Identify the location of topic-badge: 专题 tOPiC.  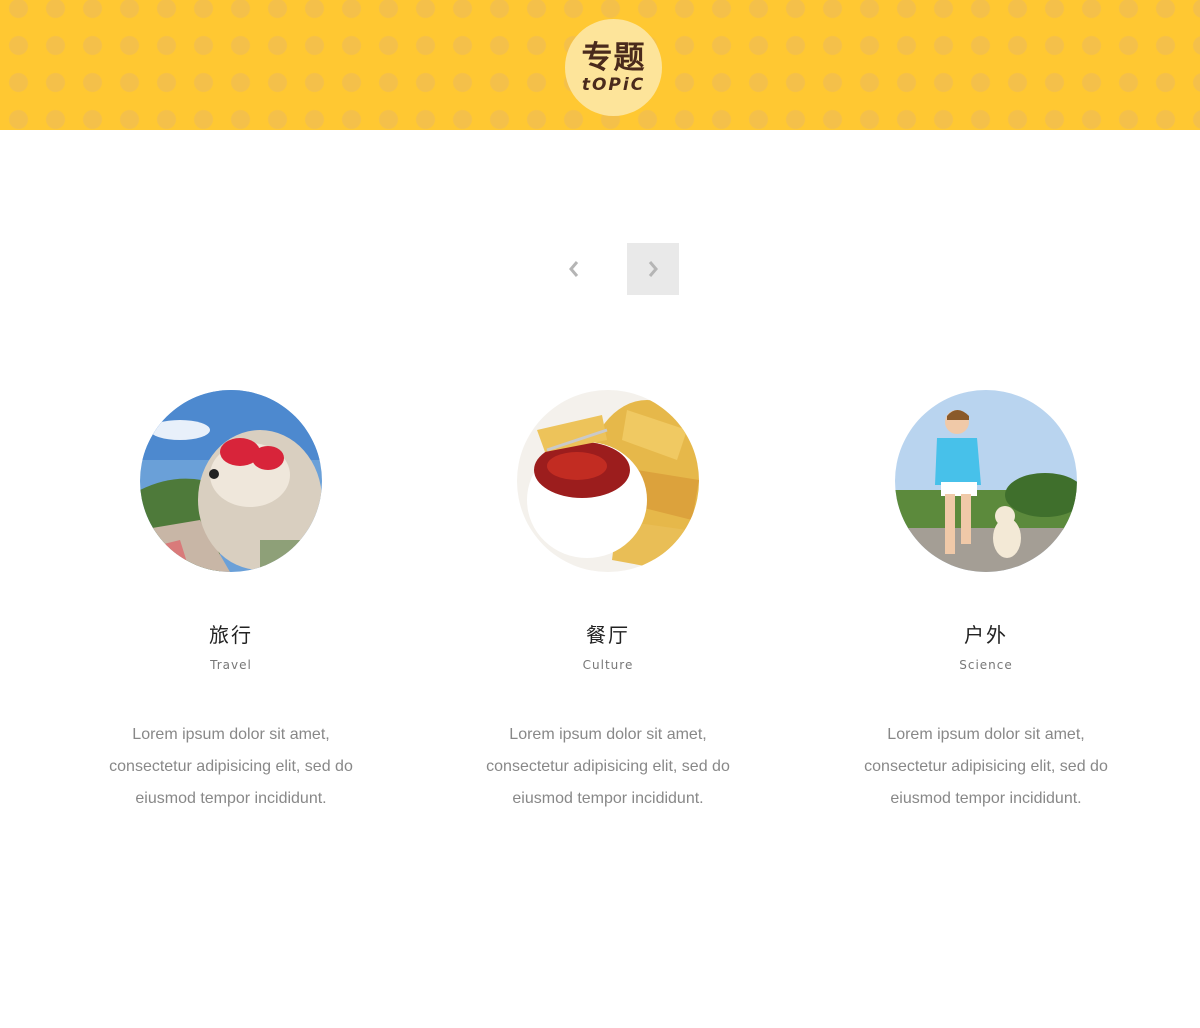
(613, 67).